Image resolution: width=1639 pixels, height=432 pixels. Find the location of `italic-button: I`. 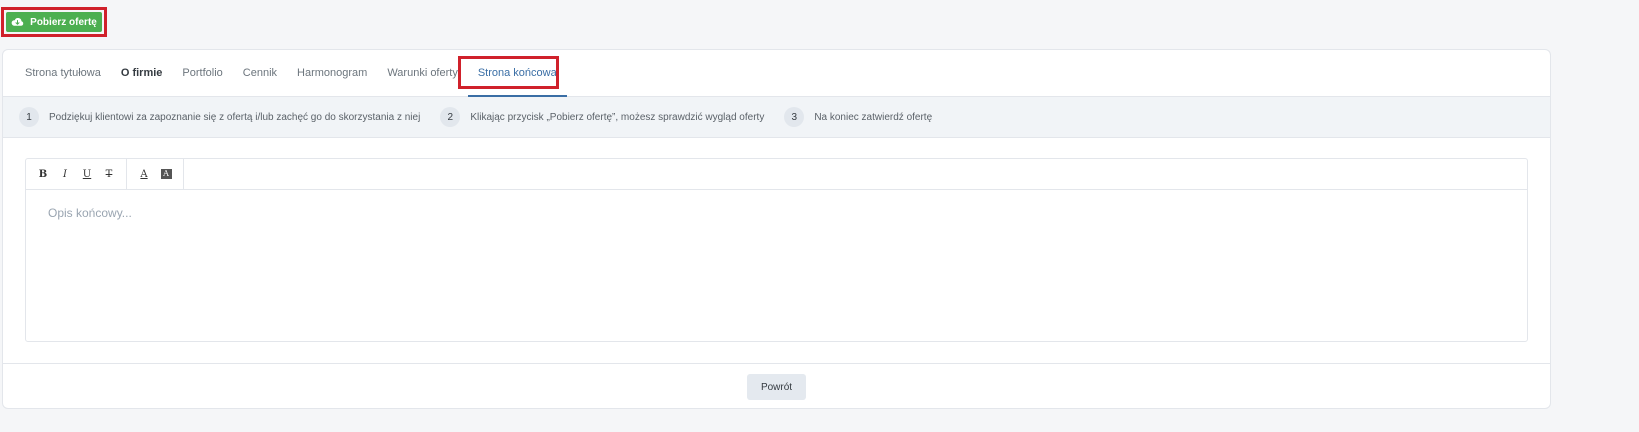

italic-button: I is located at coordinates (65, 174).